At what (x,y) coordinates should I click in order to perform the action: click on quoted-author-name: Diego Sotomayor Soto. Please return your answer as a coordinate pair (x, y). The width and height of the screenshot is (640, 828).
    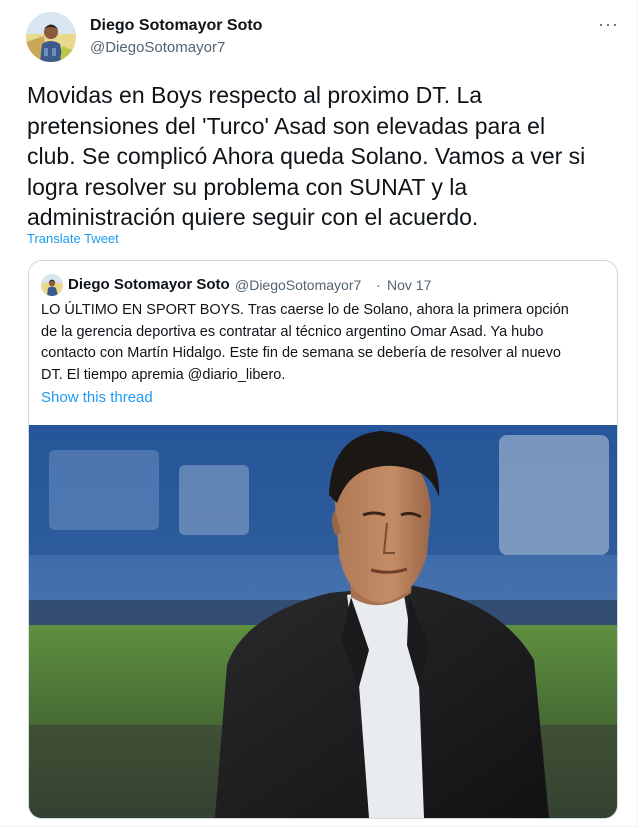
    Looking at the image, I should click on (149, 284).